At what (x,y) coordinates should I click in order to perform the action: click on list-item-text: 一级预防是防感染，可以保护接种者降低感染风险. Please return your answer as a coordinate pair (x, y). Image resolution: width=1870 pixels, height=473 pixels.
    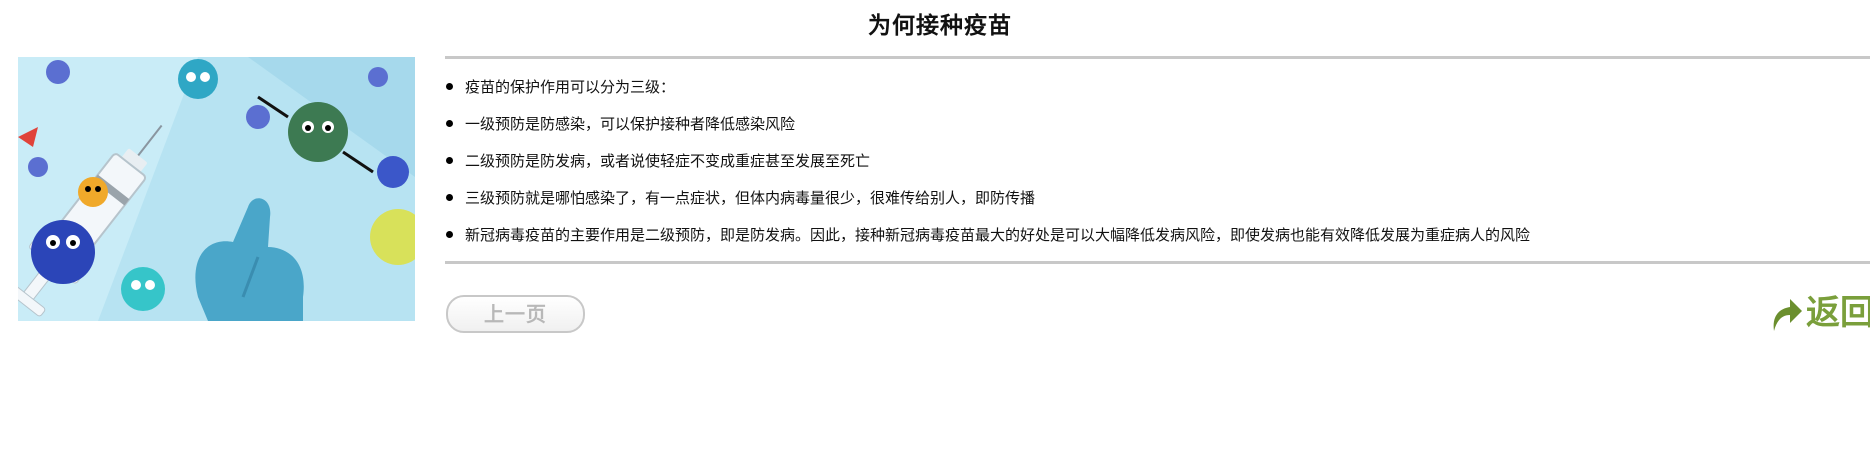
    Looking at the image, I should click on (630, 124).